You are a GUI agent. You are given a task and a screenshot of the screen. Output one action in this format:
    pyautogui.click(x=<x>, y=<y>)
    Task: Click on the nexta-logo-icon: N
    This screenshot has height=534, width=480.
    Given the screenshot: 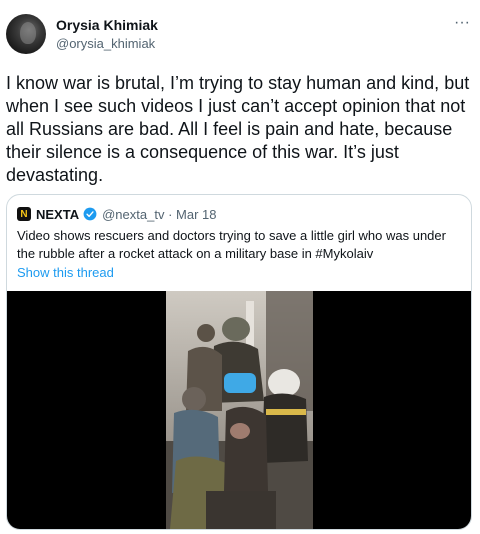 What is the action you would take?
    pyautogui.click(x=24, y=214)
    